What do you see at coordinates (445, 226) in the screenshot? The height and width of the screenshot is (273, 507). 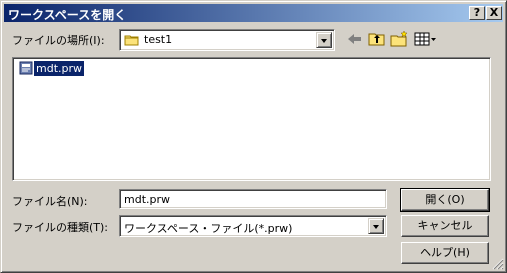 I see `cancel-button: キャンセル` at bounding box center [445, 226].